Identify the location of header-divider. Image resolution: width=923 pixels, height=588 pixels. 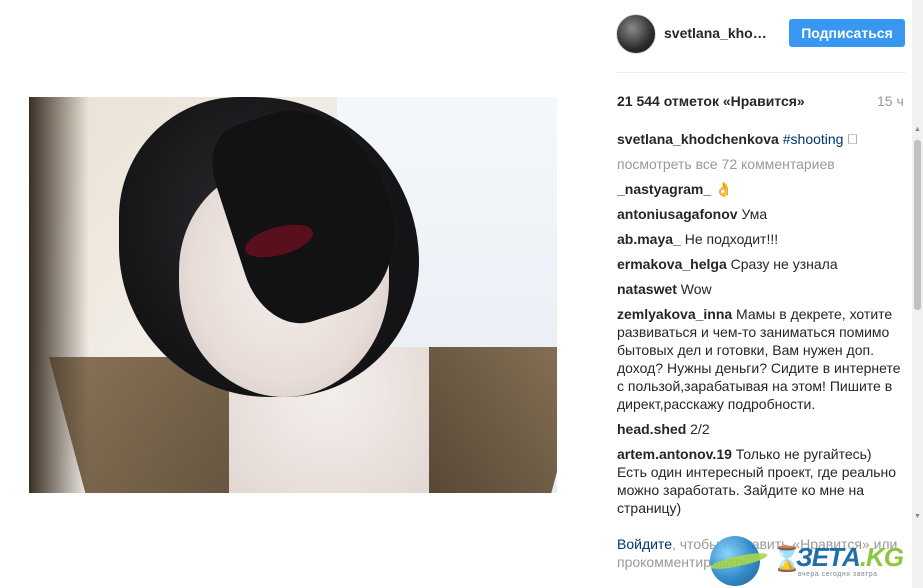
(761, 72).